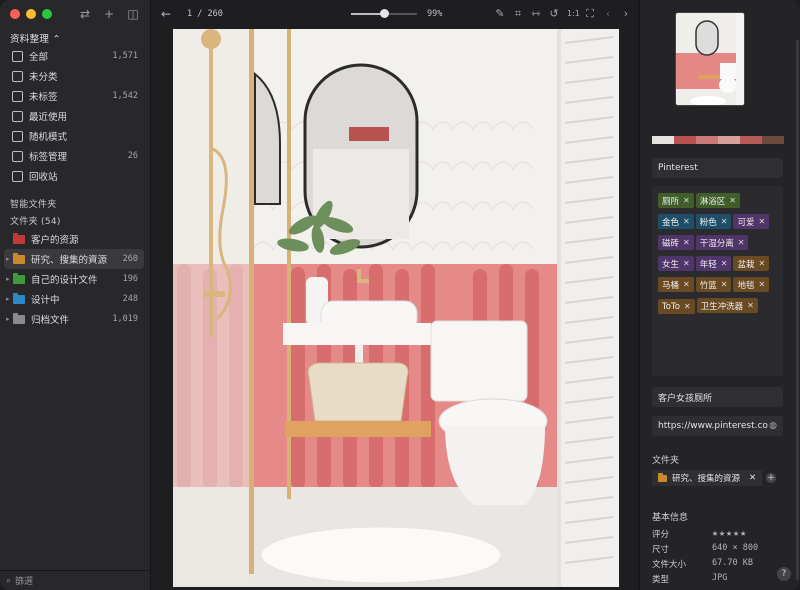 This screenshot has height=590, width=800. Describe the element at coordinates (563, 14) in the screenshot. I see `image-tools: ✎ ⌗ ⇿ ↺ 1:1 ⛶ ‹ ›` at that location.